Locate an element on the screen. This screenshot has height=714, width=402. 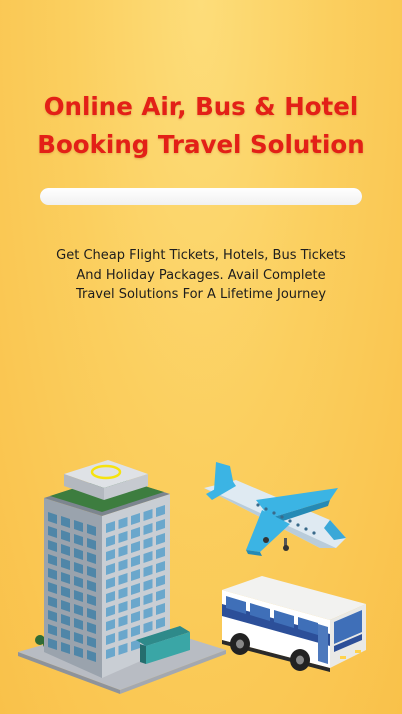
loading-progress-bar is located at coordinates (201, 196).